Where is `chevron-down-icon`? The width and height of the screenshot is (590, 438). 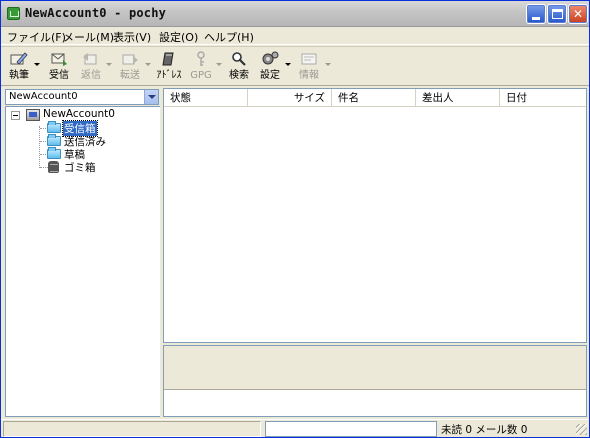 chevron-down-icon is located at coordinates (151, 97).